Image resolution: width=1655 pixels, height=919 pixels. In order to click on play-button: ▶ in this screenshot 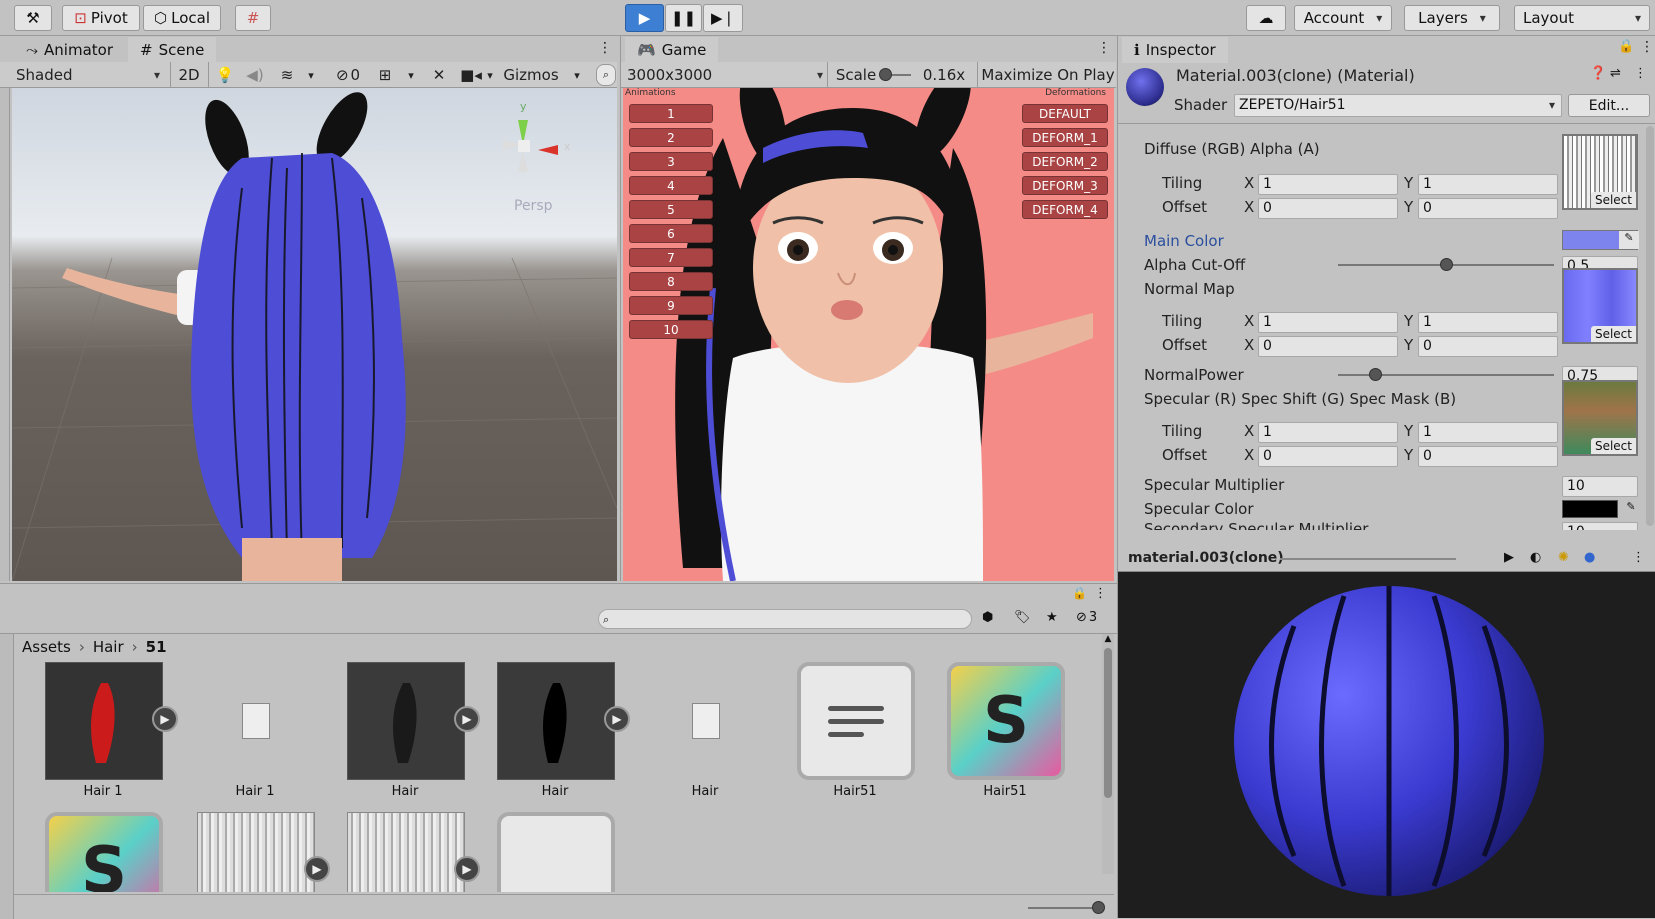, I will do `click(644, 18)`.